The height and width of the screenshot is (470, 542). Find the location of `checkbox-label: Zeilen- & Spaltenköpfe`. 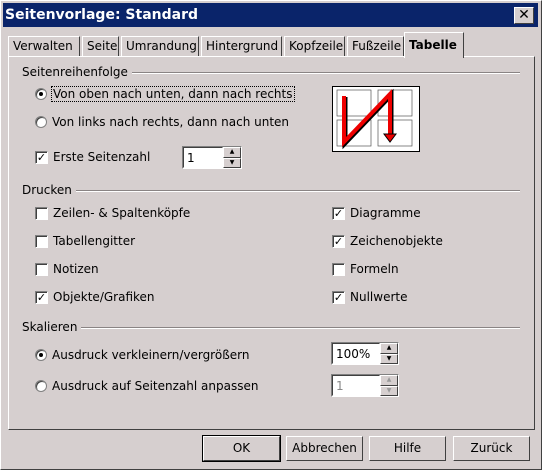

checkbox-label: Zeilen- & Spaltenköpfe is located at coordinates (122, 213).